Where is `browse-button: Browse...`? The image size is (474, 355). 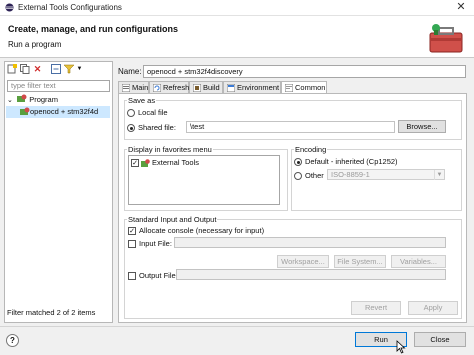
browse-button: Browse... is located at coordinates (422, 126).